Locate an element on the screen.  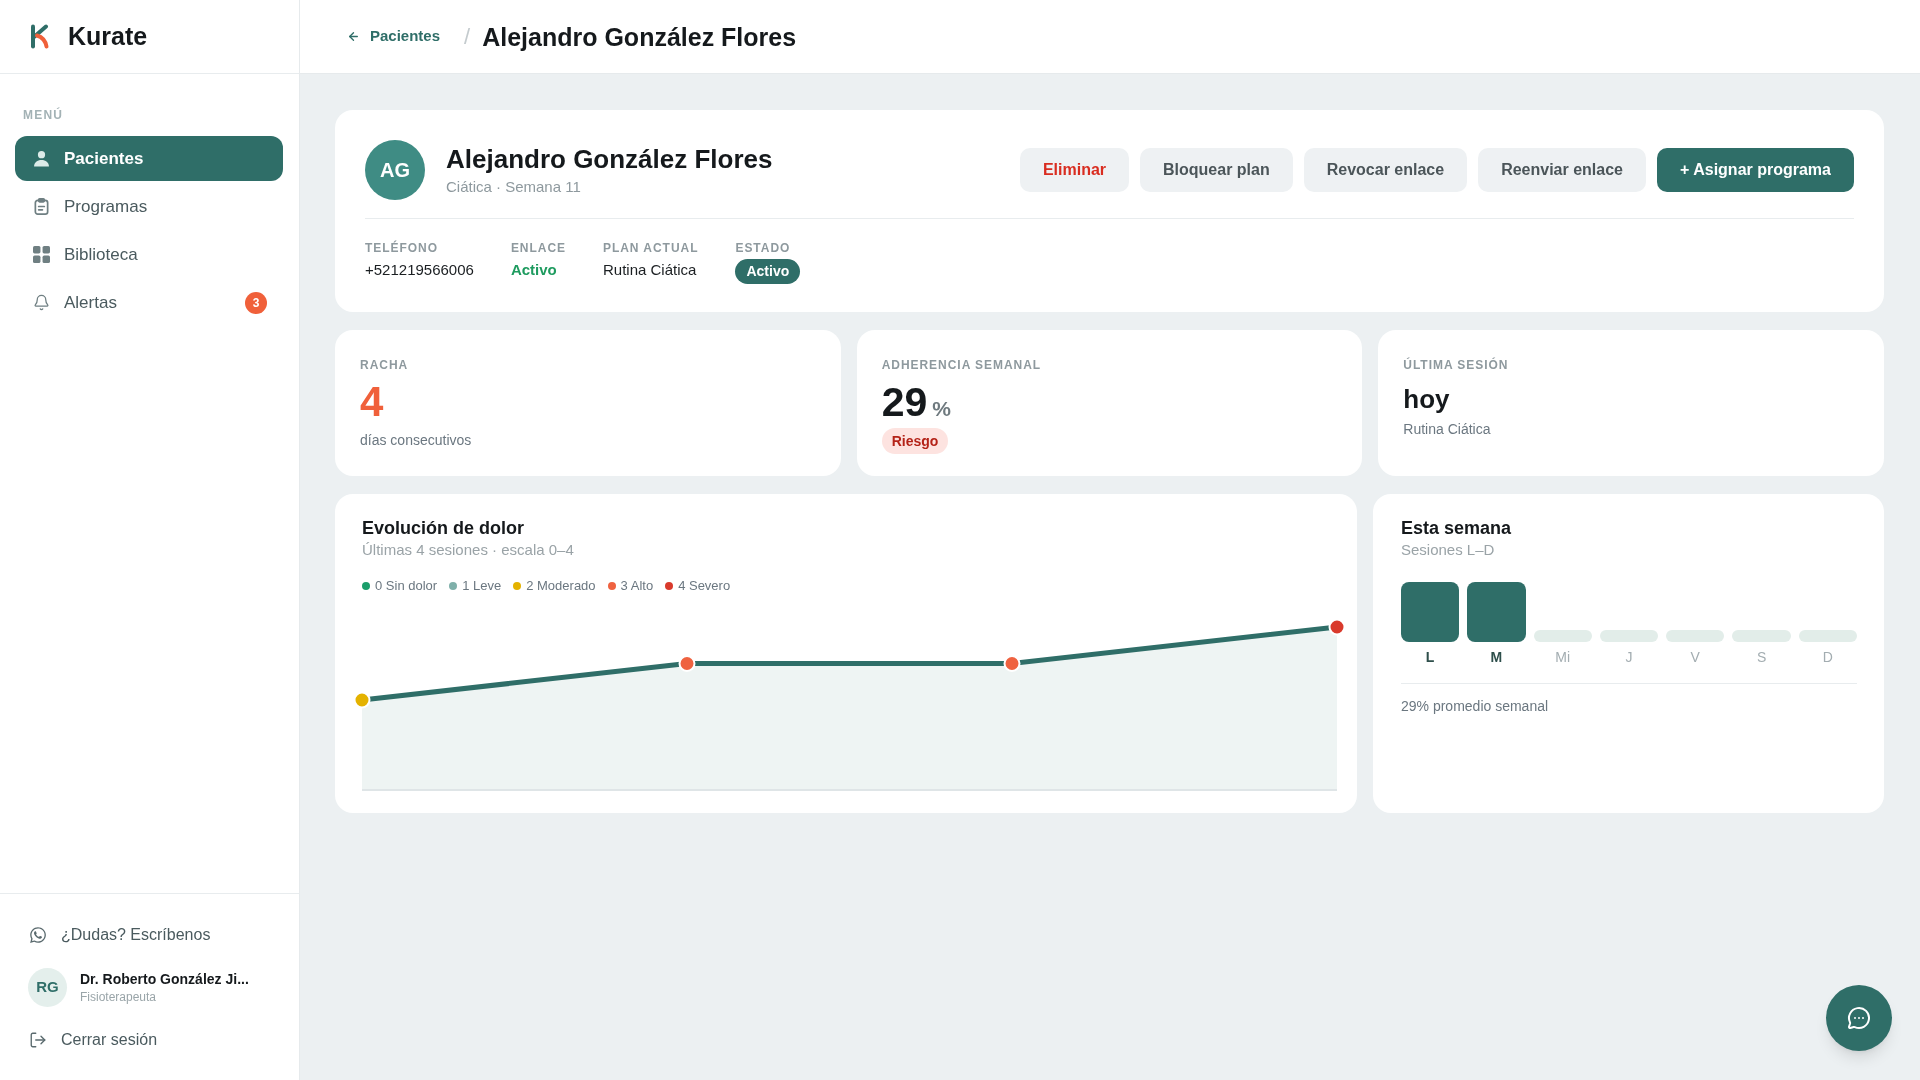
section-label: MENÚ is located at coordinates (43, 115).